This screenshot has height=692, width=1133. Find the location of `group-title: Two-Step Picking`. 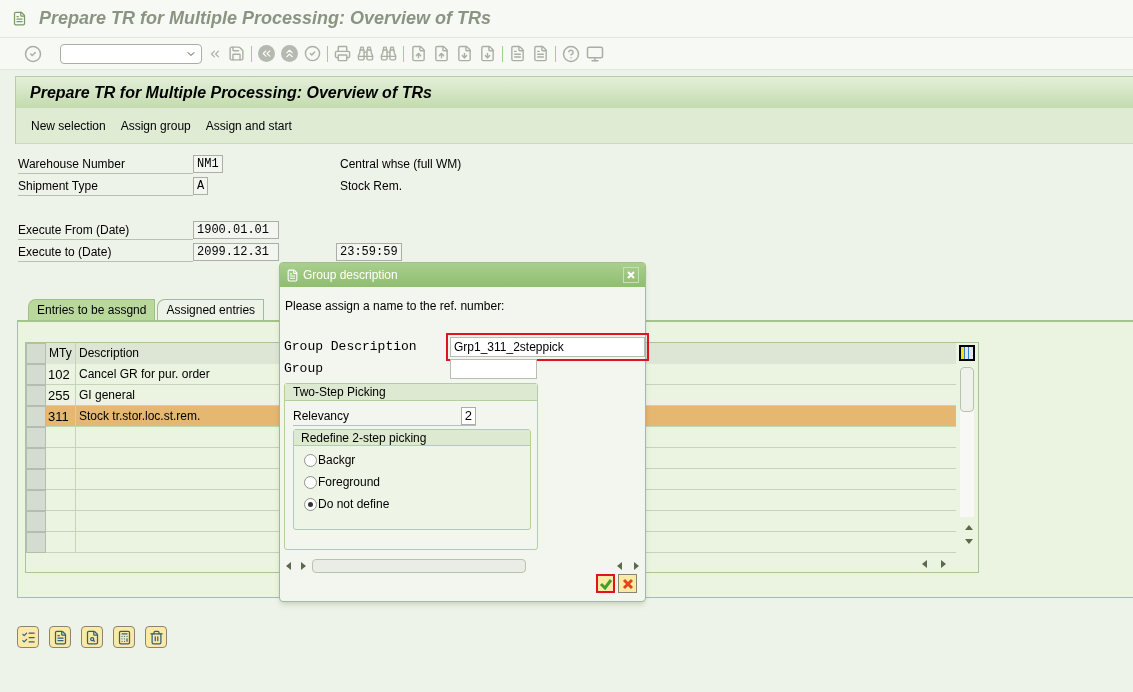

group-title: Two-Step Picking is located at coordinates (339, 392).